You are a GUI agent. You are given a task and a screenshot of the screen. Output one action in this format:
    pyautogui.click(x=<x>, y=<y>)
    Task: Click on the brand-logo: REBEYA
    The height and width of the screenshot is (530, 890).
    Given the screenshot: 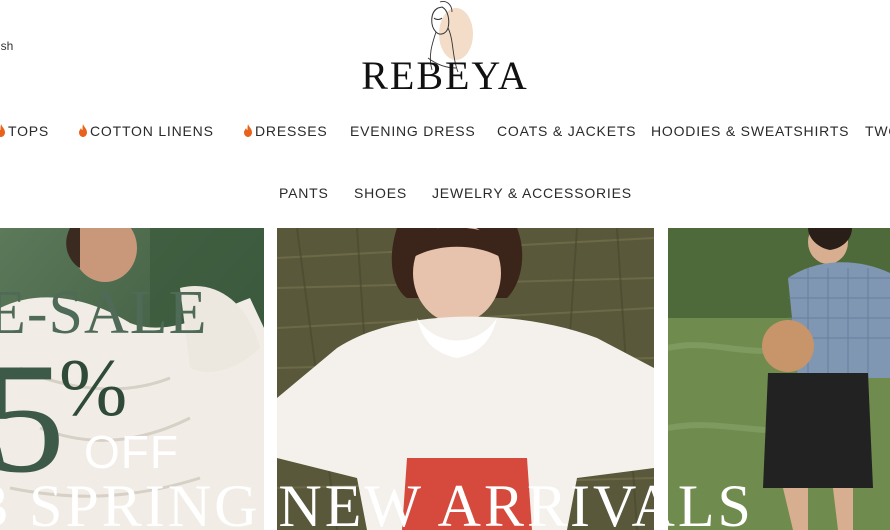 What is the action you would take?
    pyautogui.click(x=445, y=50)
    